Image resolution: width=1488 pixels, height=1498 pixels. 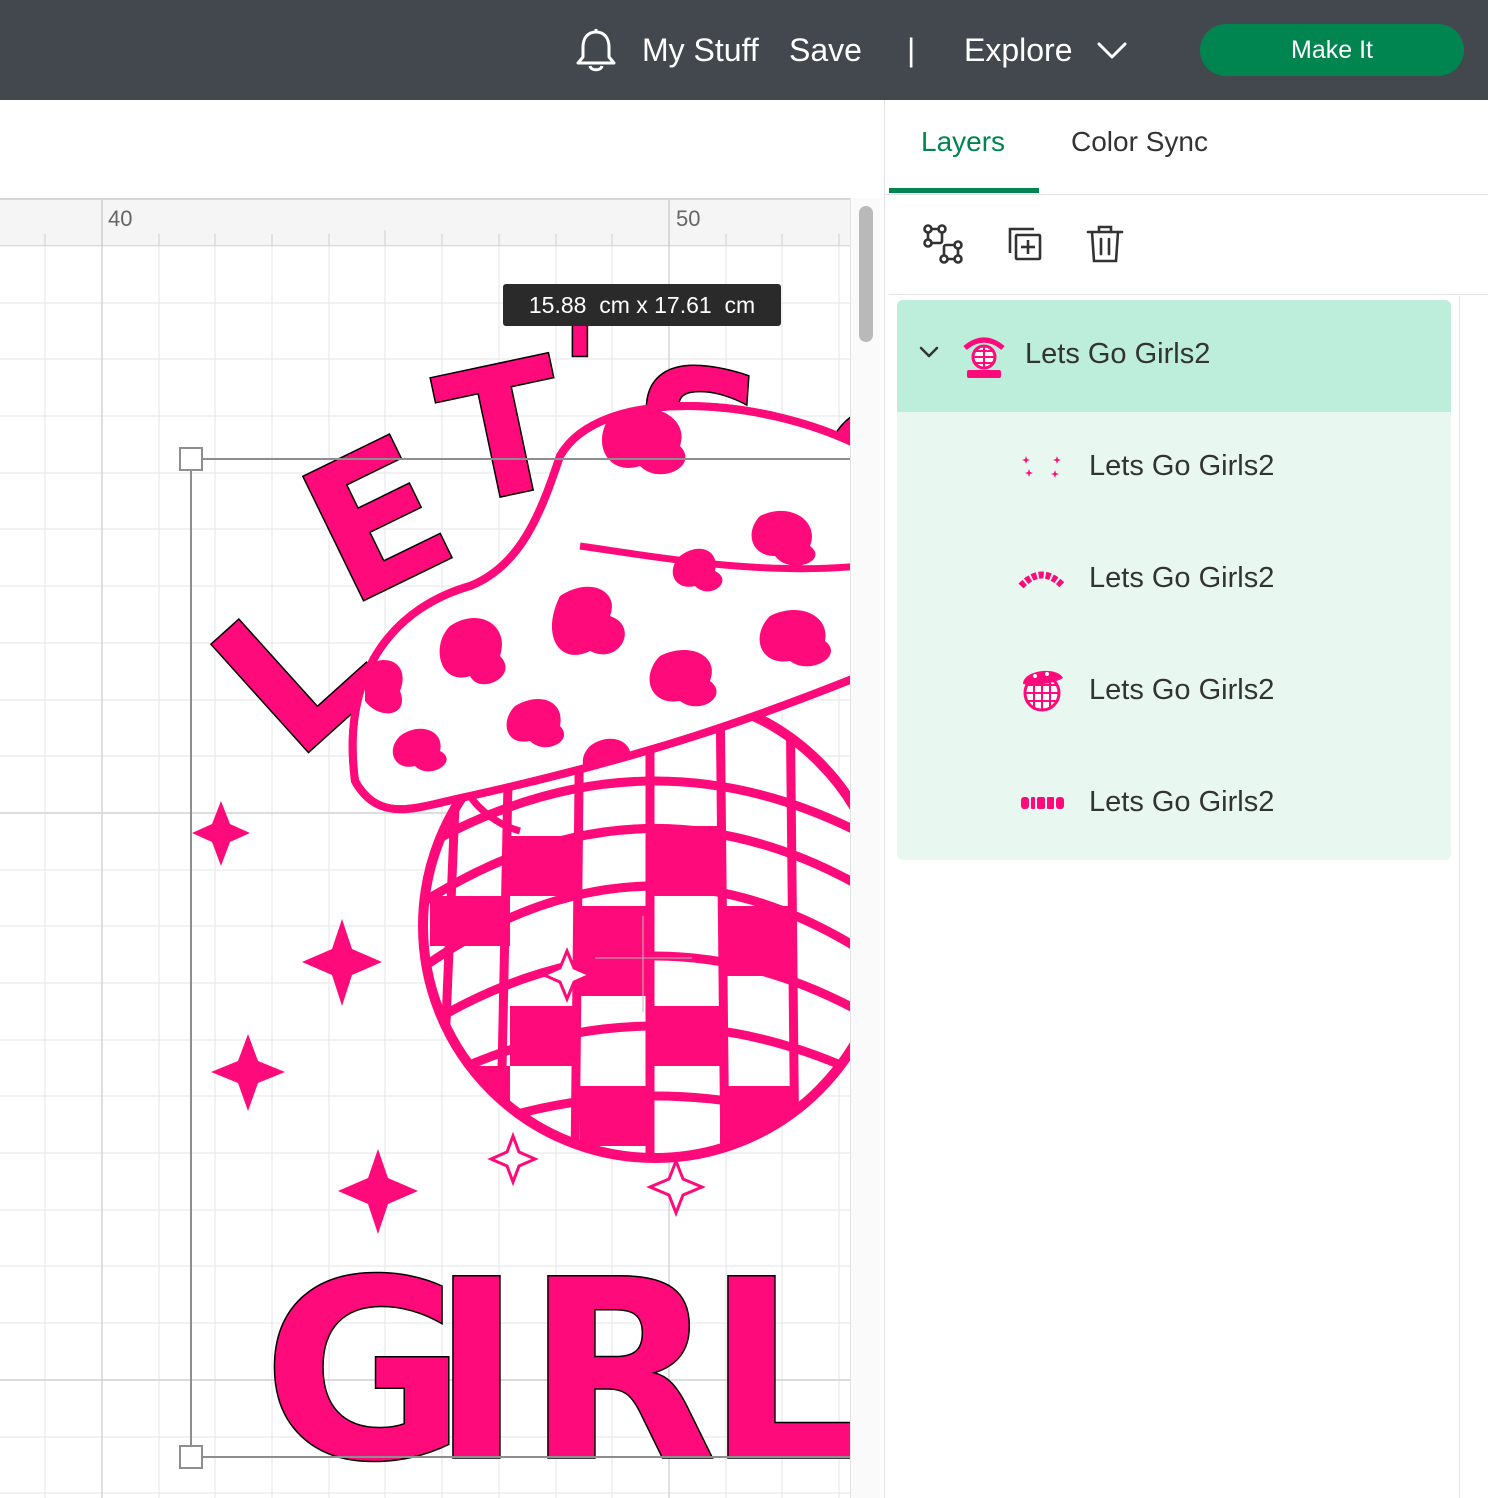 What do you see at coordinates (1332, 50) in the screenshot?
I see `make-it-button: Make It` at bounding box center [1332, 50].